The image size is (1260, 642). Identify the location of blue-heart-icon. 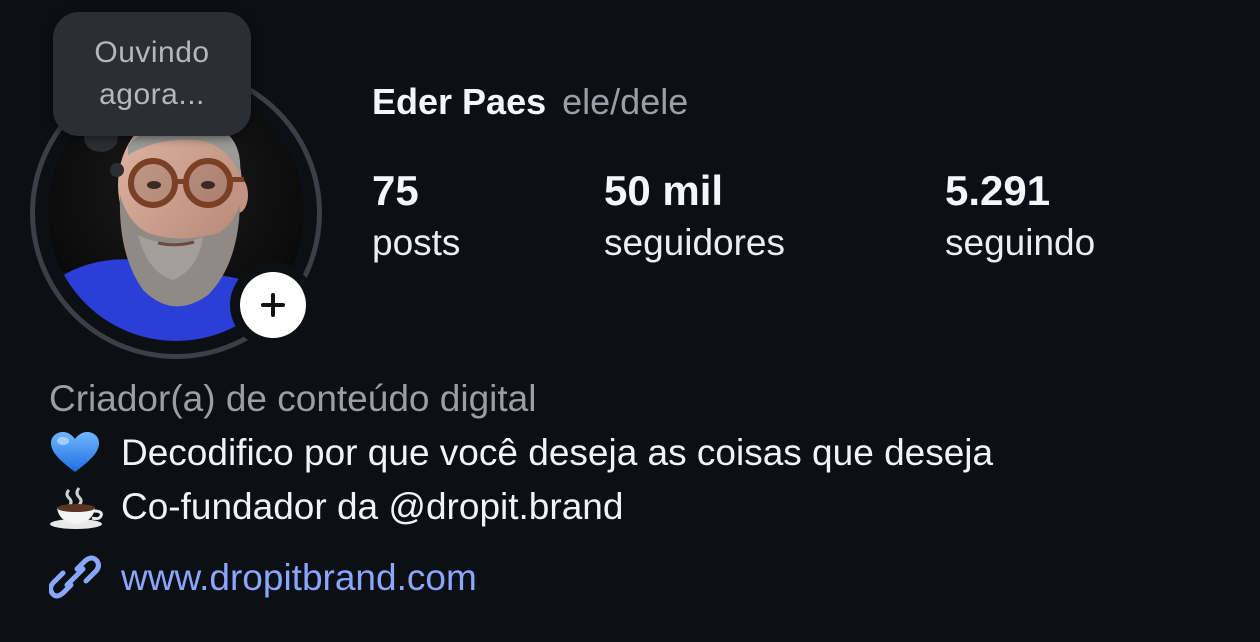
(77, 453).